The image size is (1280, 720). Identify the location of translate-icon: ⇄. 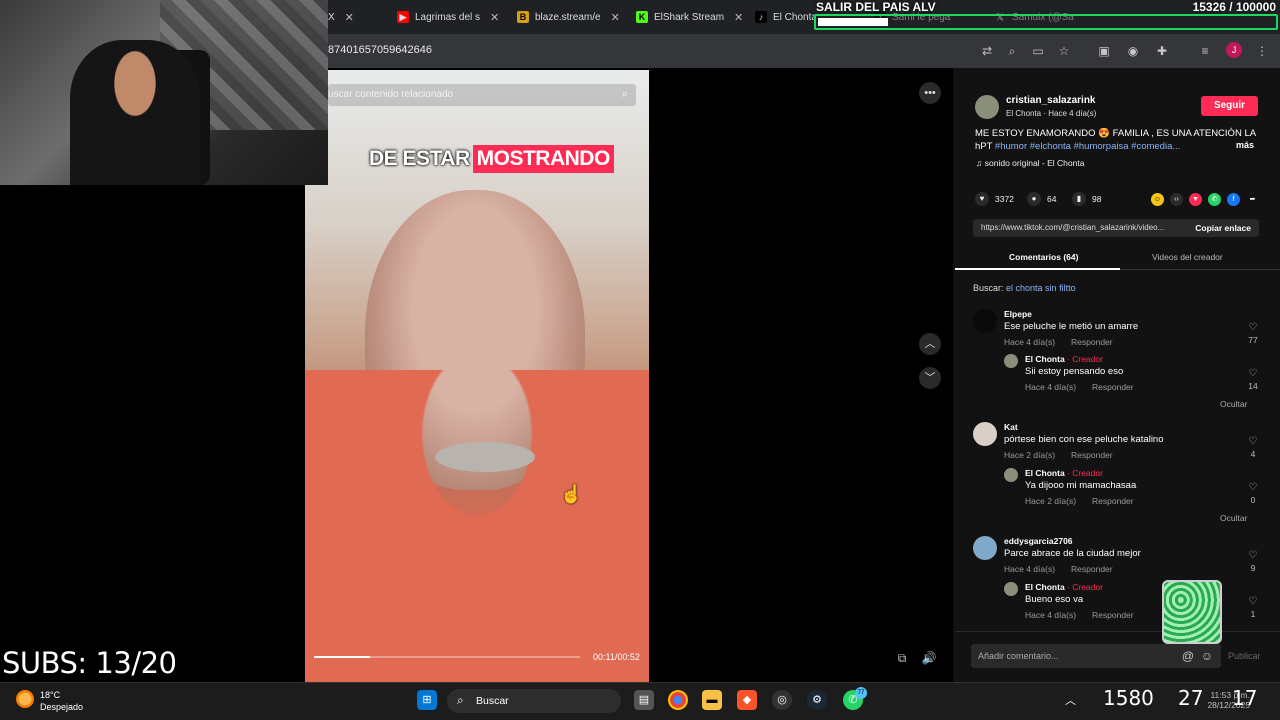
(987, 51).